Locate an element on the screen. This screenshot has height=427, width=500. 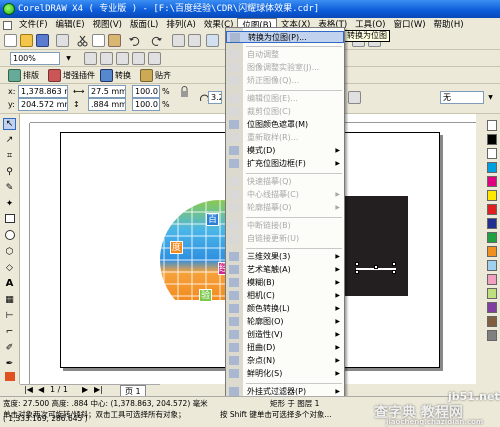
menu-item-22: 扭曲(D) ▶ is located at coordinates (285, 348).